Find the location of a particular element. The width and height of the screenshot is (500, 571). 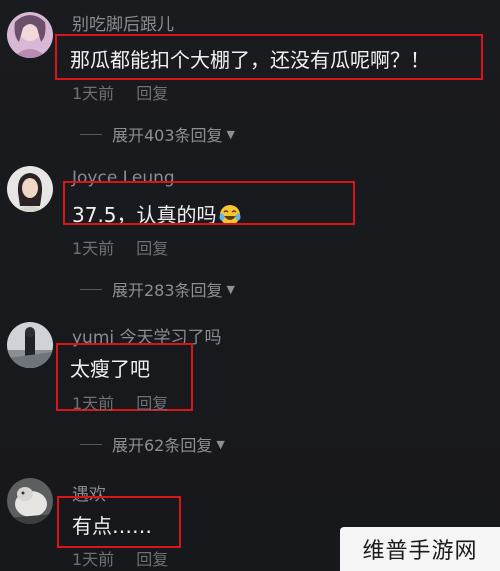

username: 别吃脚后跟儿 is located at coordinates (123, 22).